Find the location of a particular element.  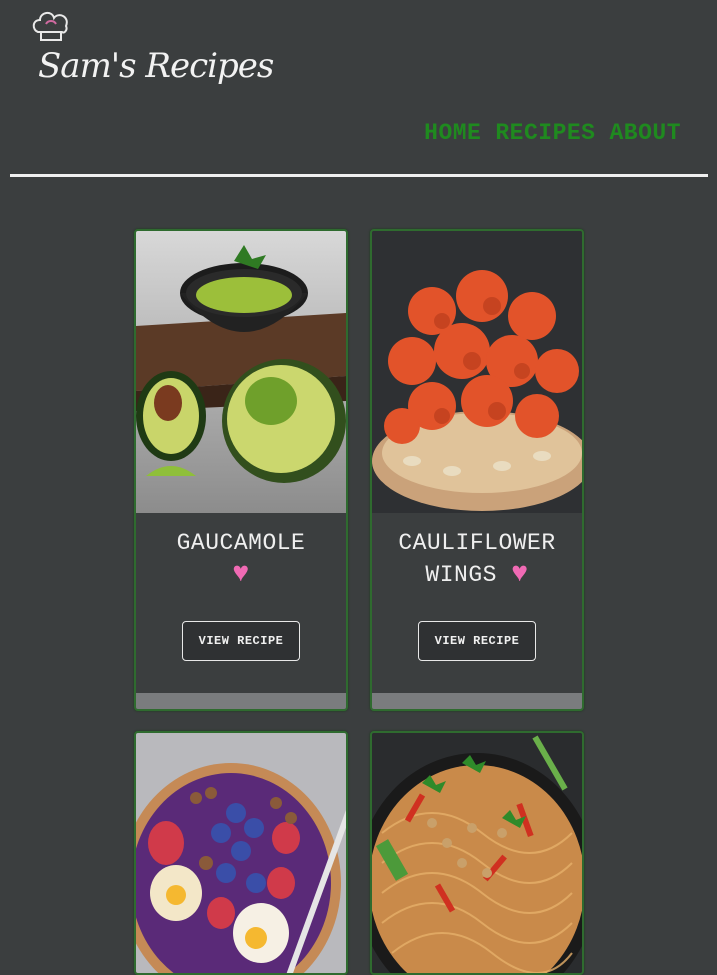

recipe-card: GAUCAMOLE ♥ VIEW RECIPE is located at coordinates (241, 470).